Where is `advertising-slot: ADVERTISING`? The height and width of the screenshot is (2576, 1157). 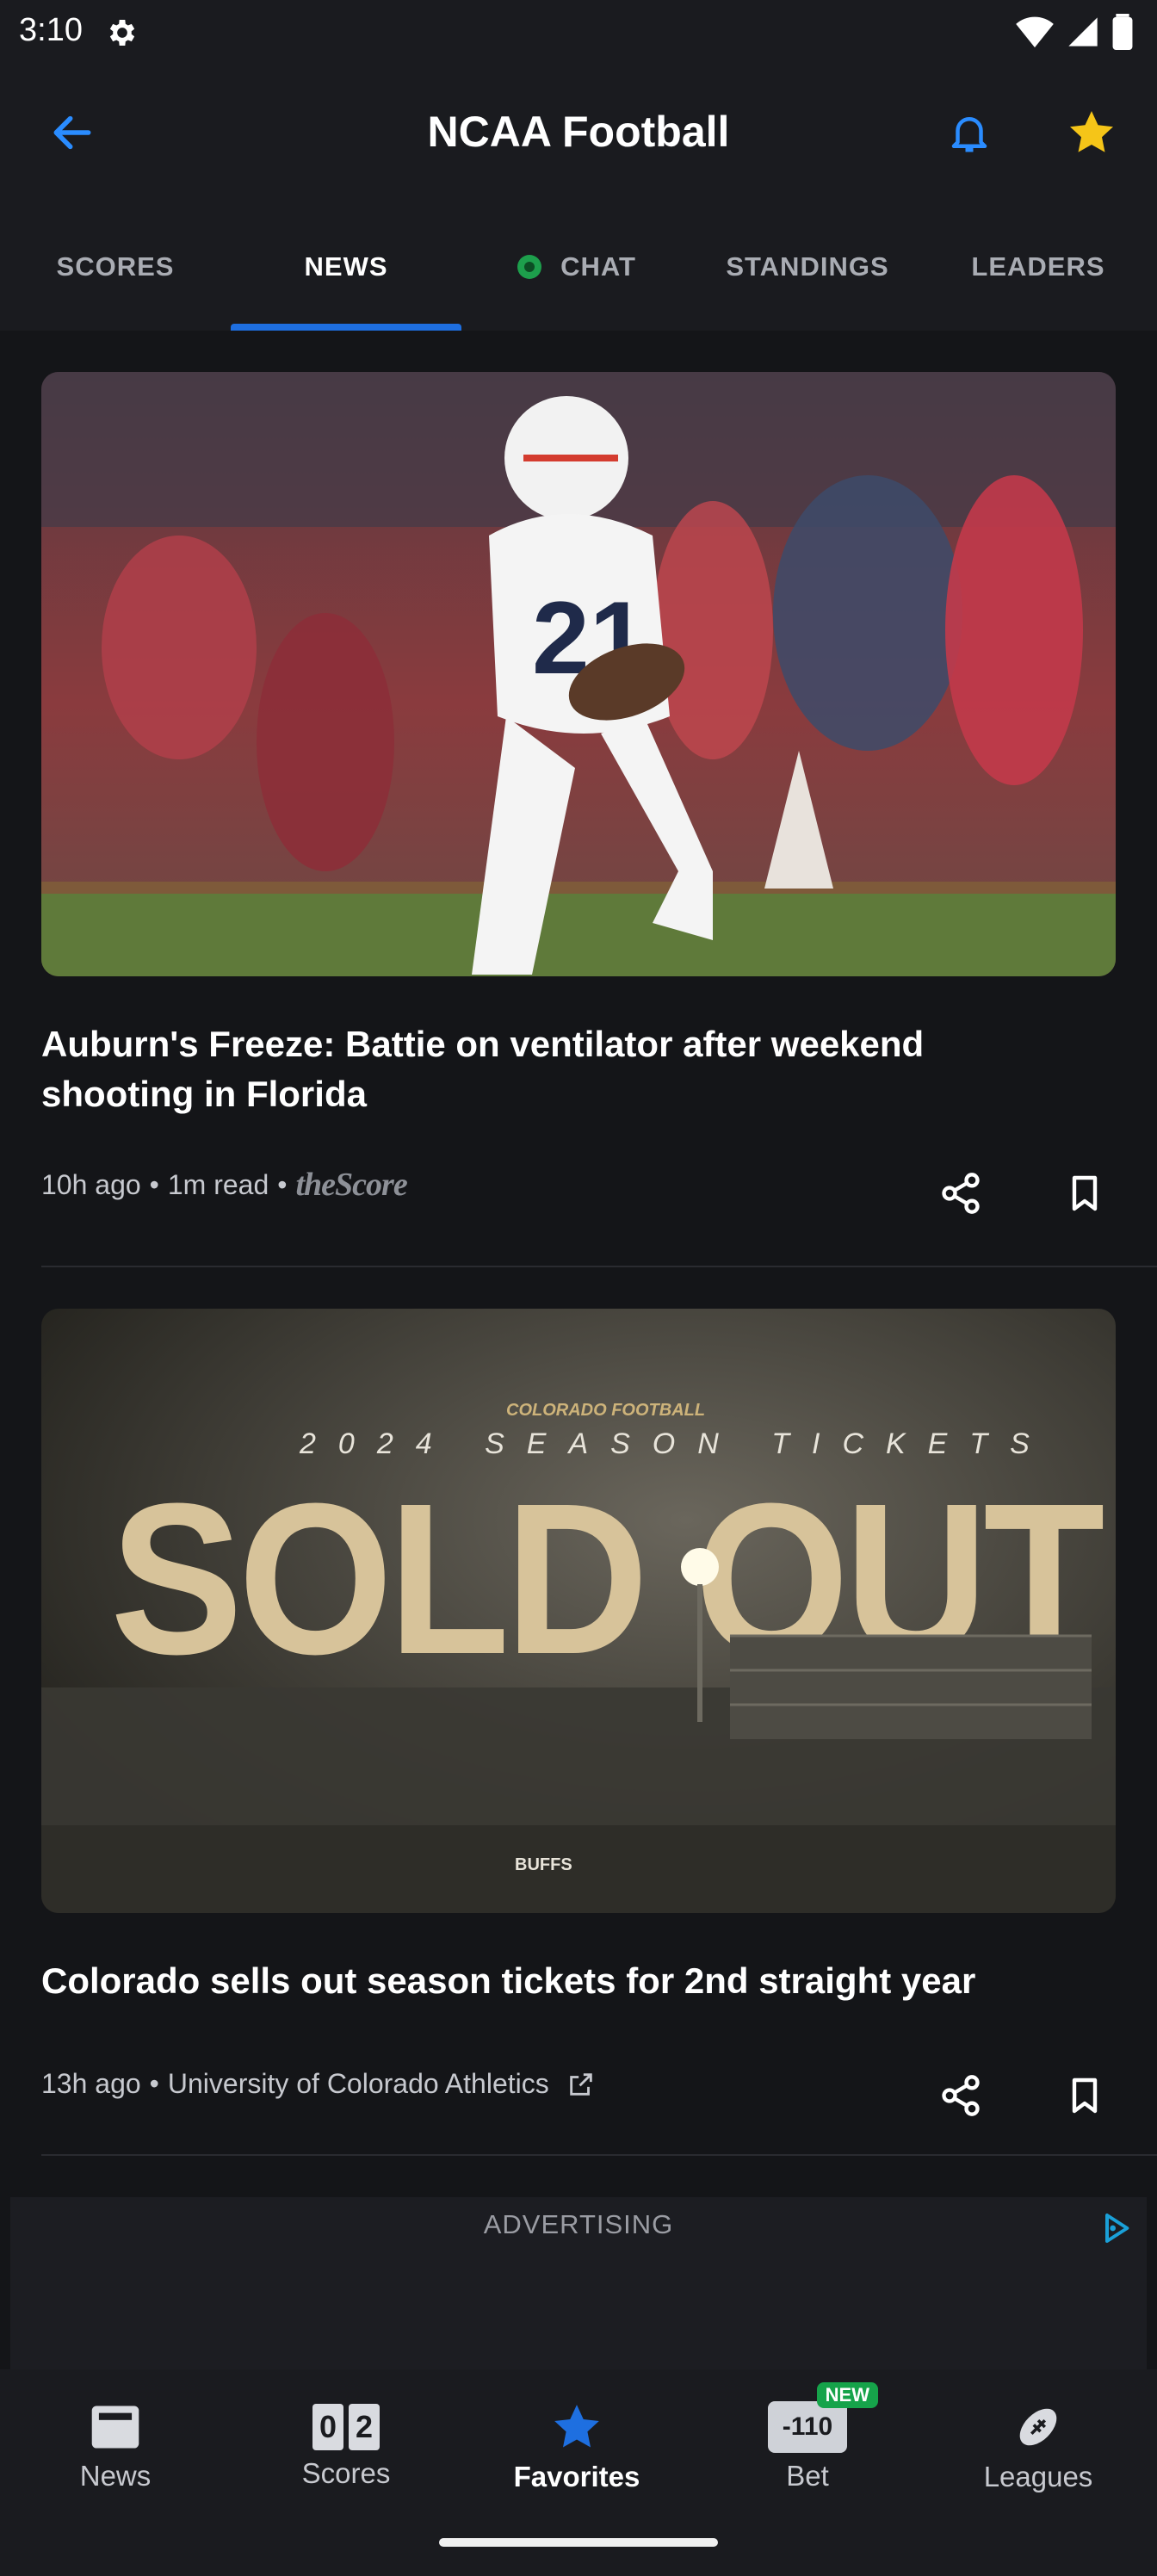
advertising-slot: ADVERTISING is located at coordinates (579, 2283).